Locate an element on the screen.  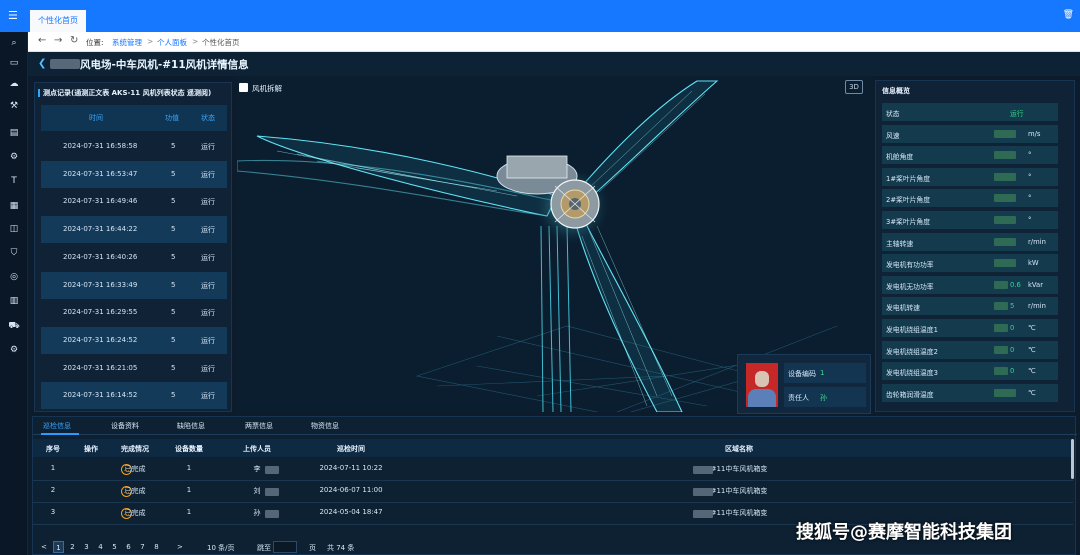
user-settings-icon: ⚙ is located at coordinates (14, 350).